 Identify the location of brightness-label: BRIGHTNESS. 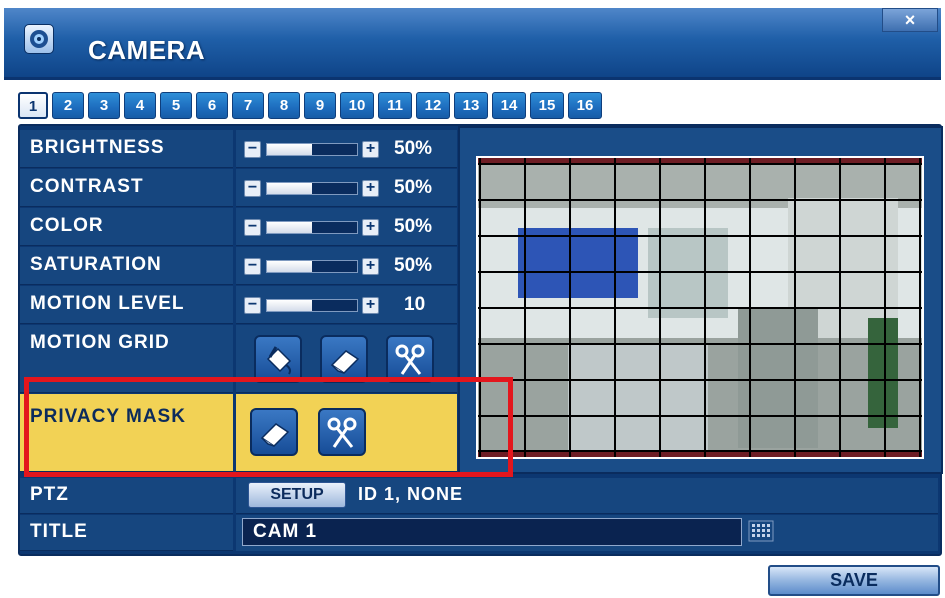
(126, 149).